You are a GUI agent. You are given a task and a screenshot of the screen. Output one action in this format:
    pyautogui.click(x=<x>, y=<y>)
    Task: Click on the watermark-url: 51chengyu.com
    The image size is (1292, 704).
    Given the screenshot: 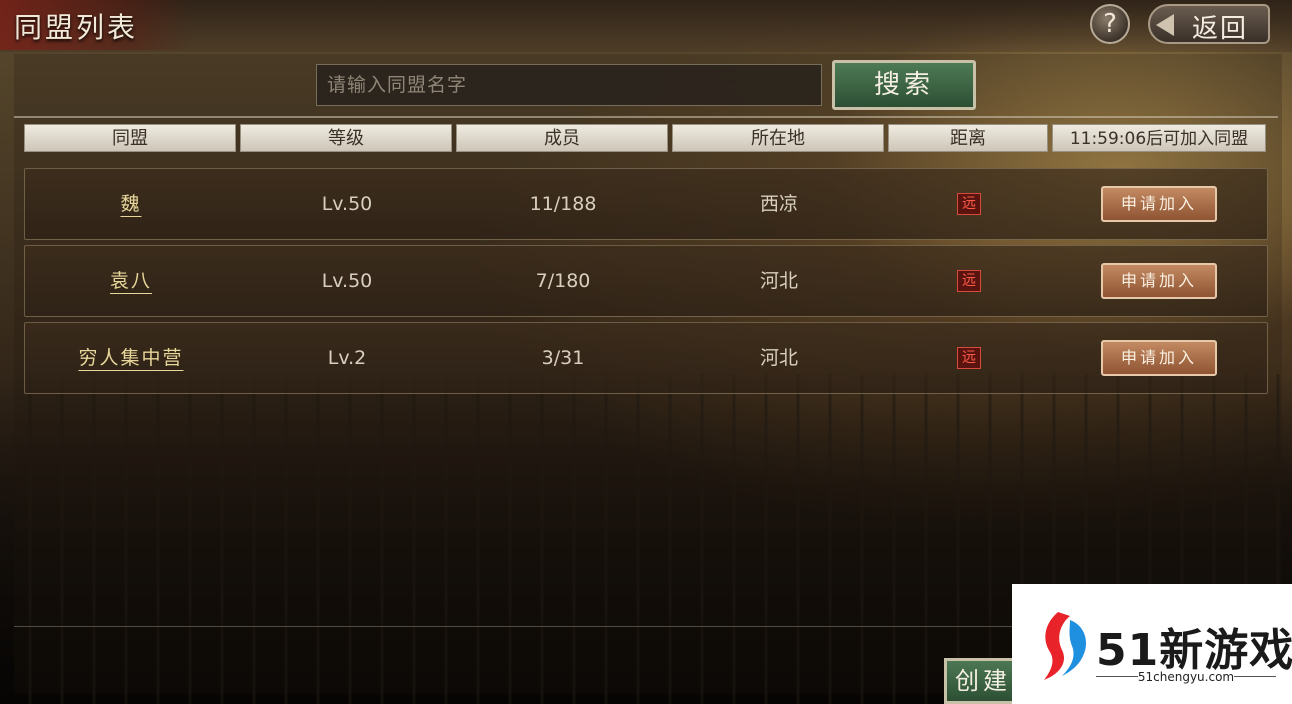 What is the action you would take?
    pyautogui.click(x=1186, y=677)
    